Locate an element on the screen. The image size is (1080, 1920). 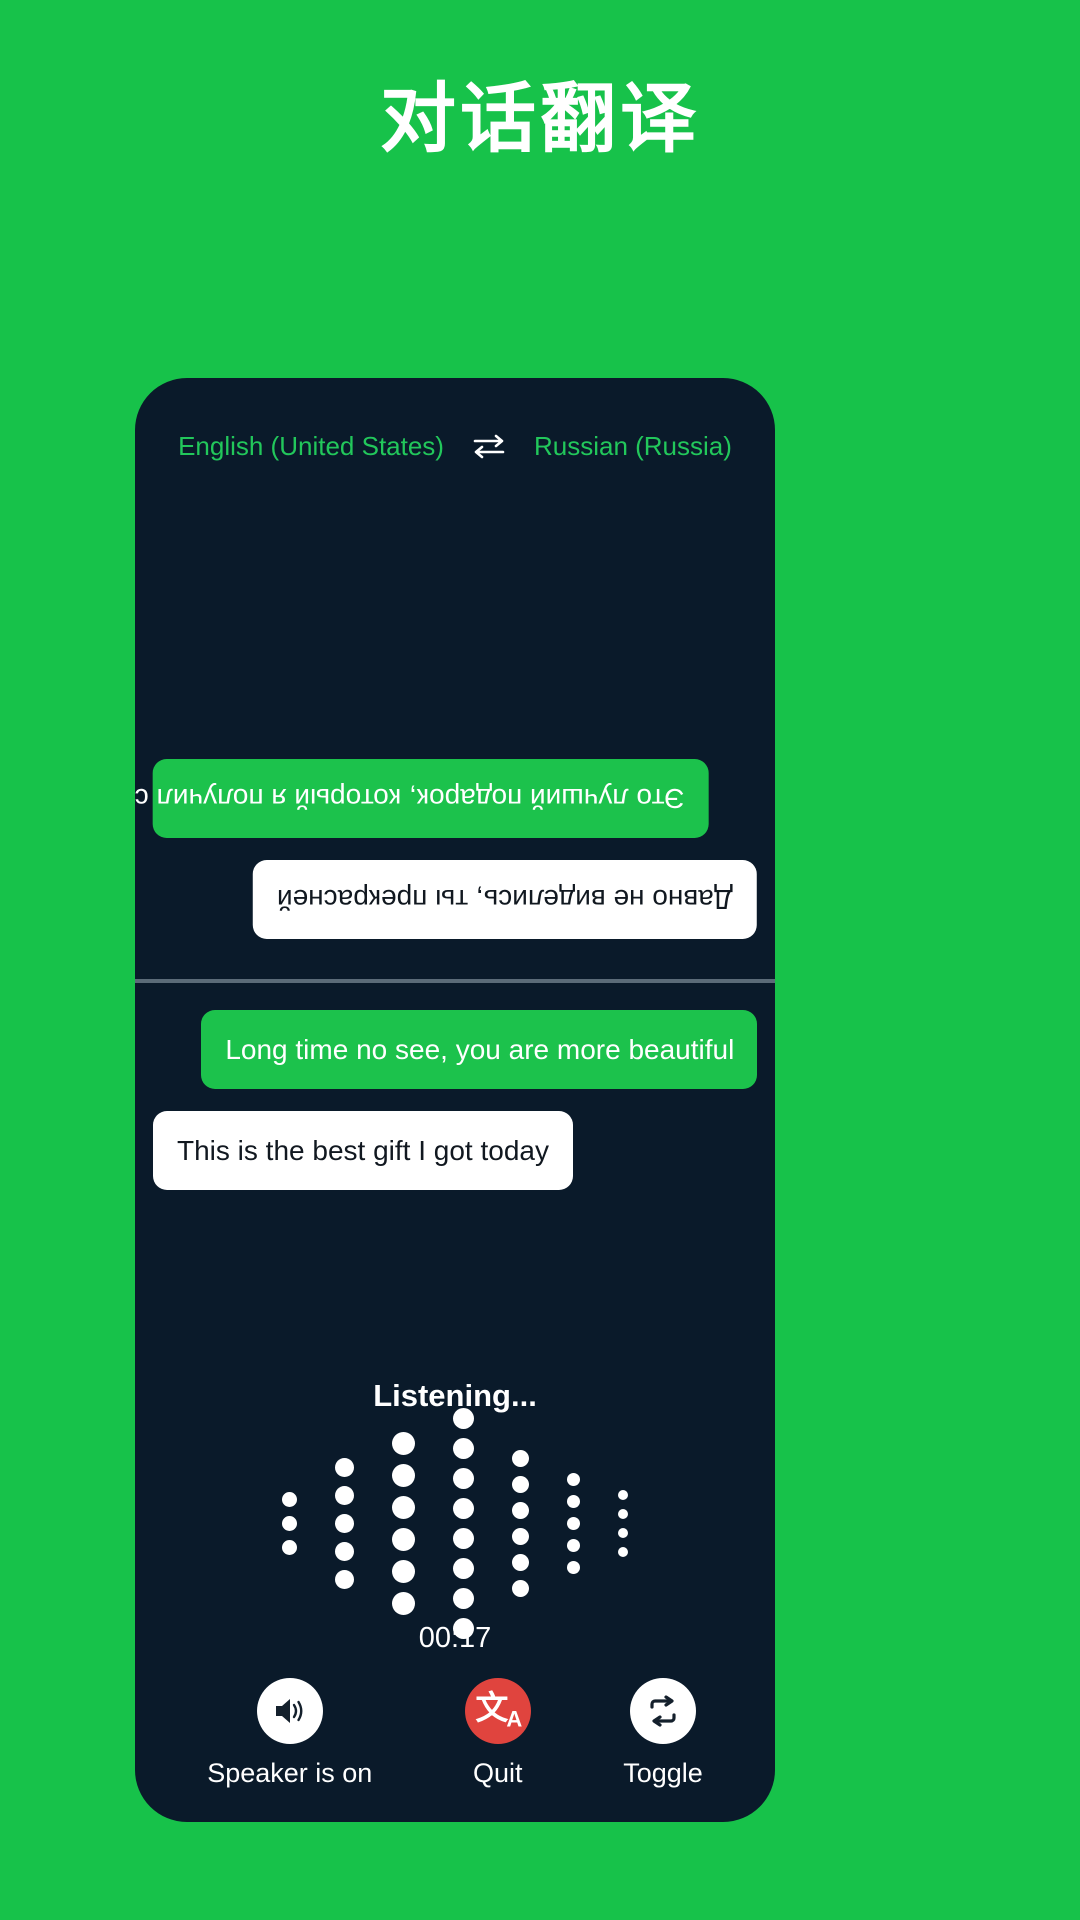
speaker-toggle-label: Speaker is on is located at coordinates (290, 1773).